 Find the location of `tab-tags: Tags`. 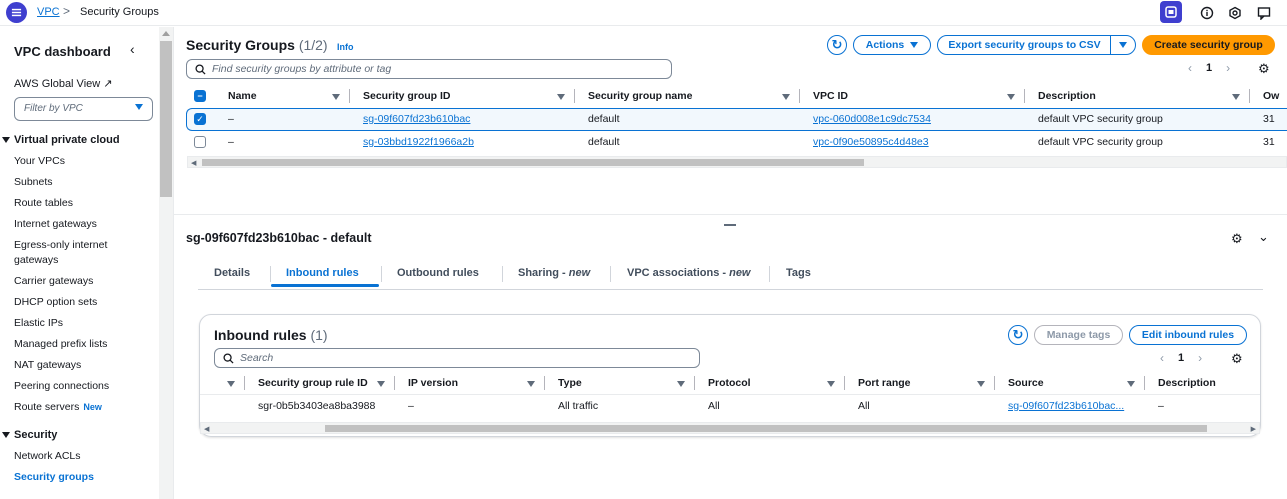

tab-tags: Tags is located at coordinates (798, 273).